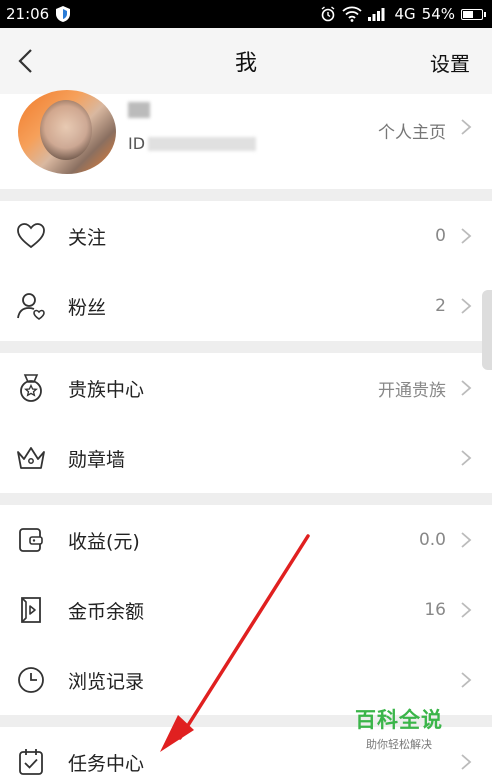  Describe the element at coordinates (31, 458) in the screenshot. I see `crown-icon` at that location.